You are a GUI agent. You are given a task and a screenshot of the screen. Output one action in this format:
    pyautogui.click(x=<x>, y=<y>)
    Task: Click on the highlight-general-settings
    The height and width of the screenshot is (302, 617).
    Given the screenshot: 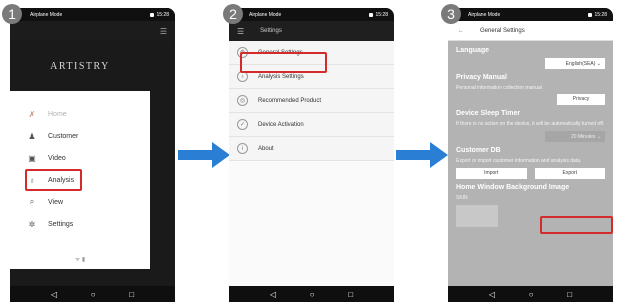 What is the action you would take?
    pyautogui.click(x=283, y=62)
    